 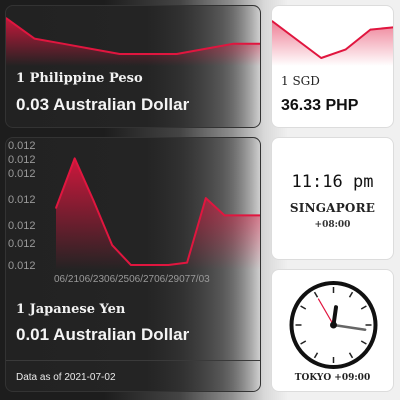 I want to click on singapore-clock-card: 11:16 pm SINGAPORE +08:00, so click(x=332, y=198).